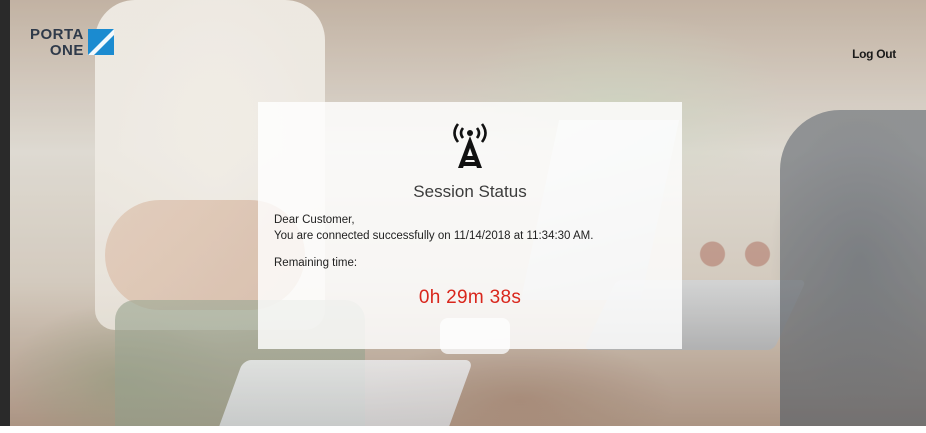 The height and width of the screenshot is (433, 926). What do you see at coordinates (470, 145) in the screenshot?
I see `radio-tower-icon` at bounding box center [470, 145].